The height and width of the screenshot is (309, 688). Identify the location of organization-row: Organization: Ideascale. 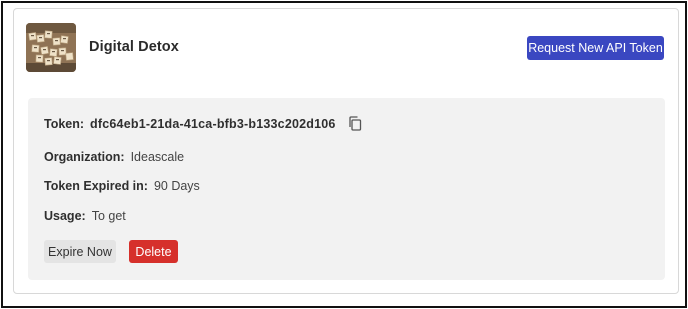
(114, 157).